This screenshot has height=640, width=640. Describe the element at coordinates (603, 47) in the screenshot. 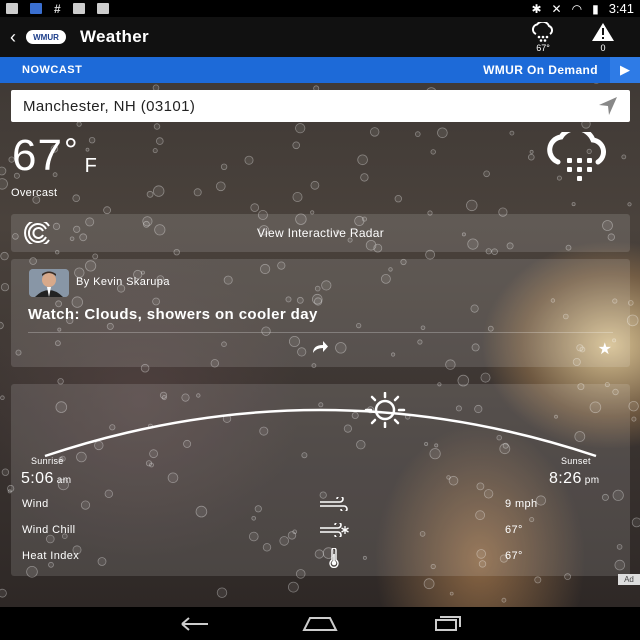

I see `alerts-count: 0` at that location.